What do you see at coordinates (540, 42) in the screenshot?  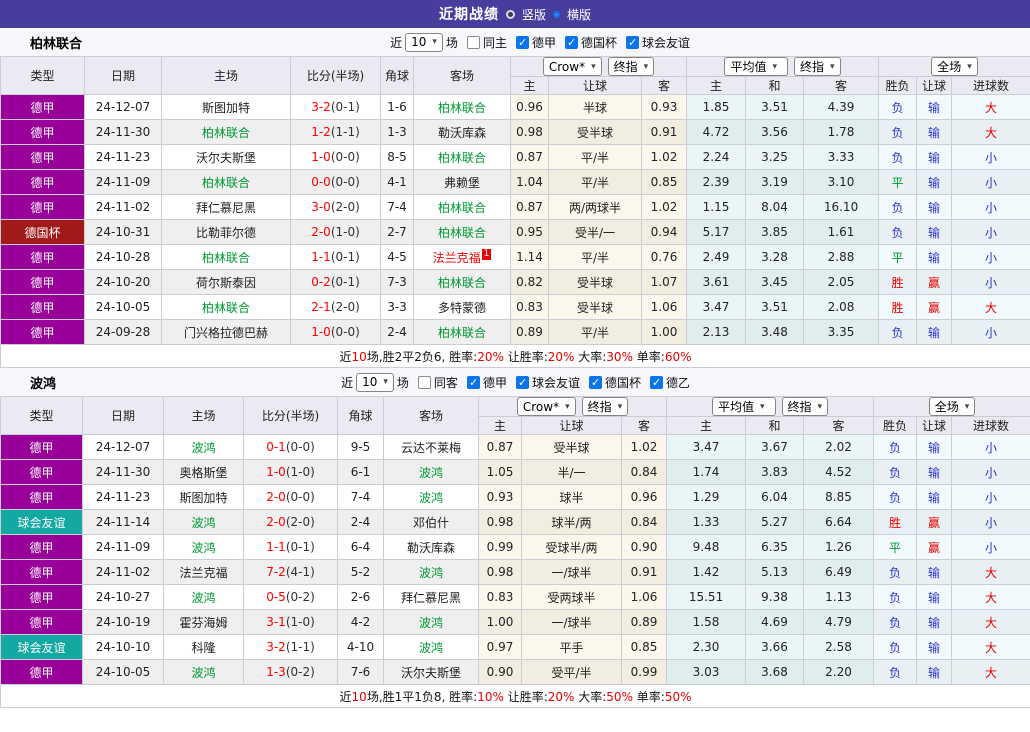 I see `filter-controls: 近 10 ▾ 场同主 ✓ 德甲 ✓ 德国杯 ✓ 球会友谊` at bounding box center [540, 42].